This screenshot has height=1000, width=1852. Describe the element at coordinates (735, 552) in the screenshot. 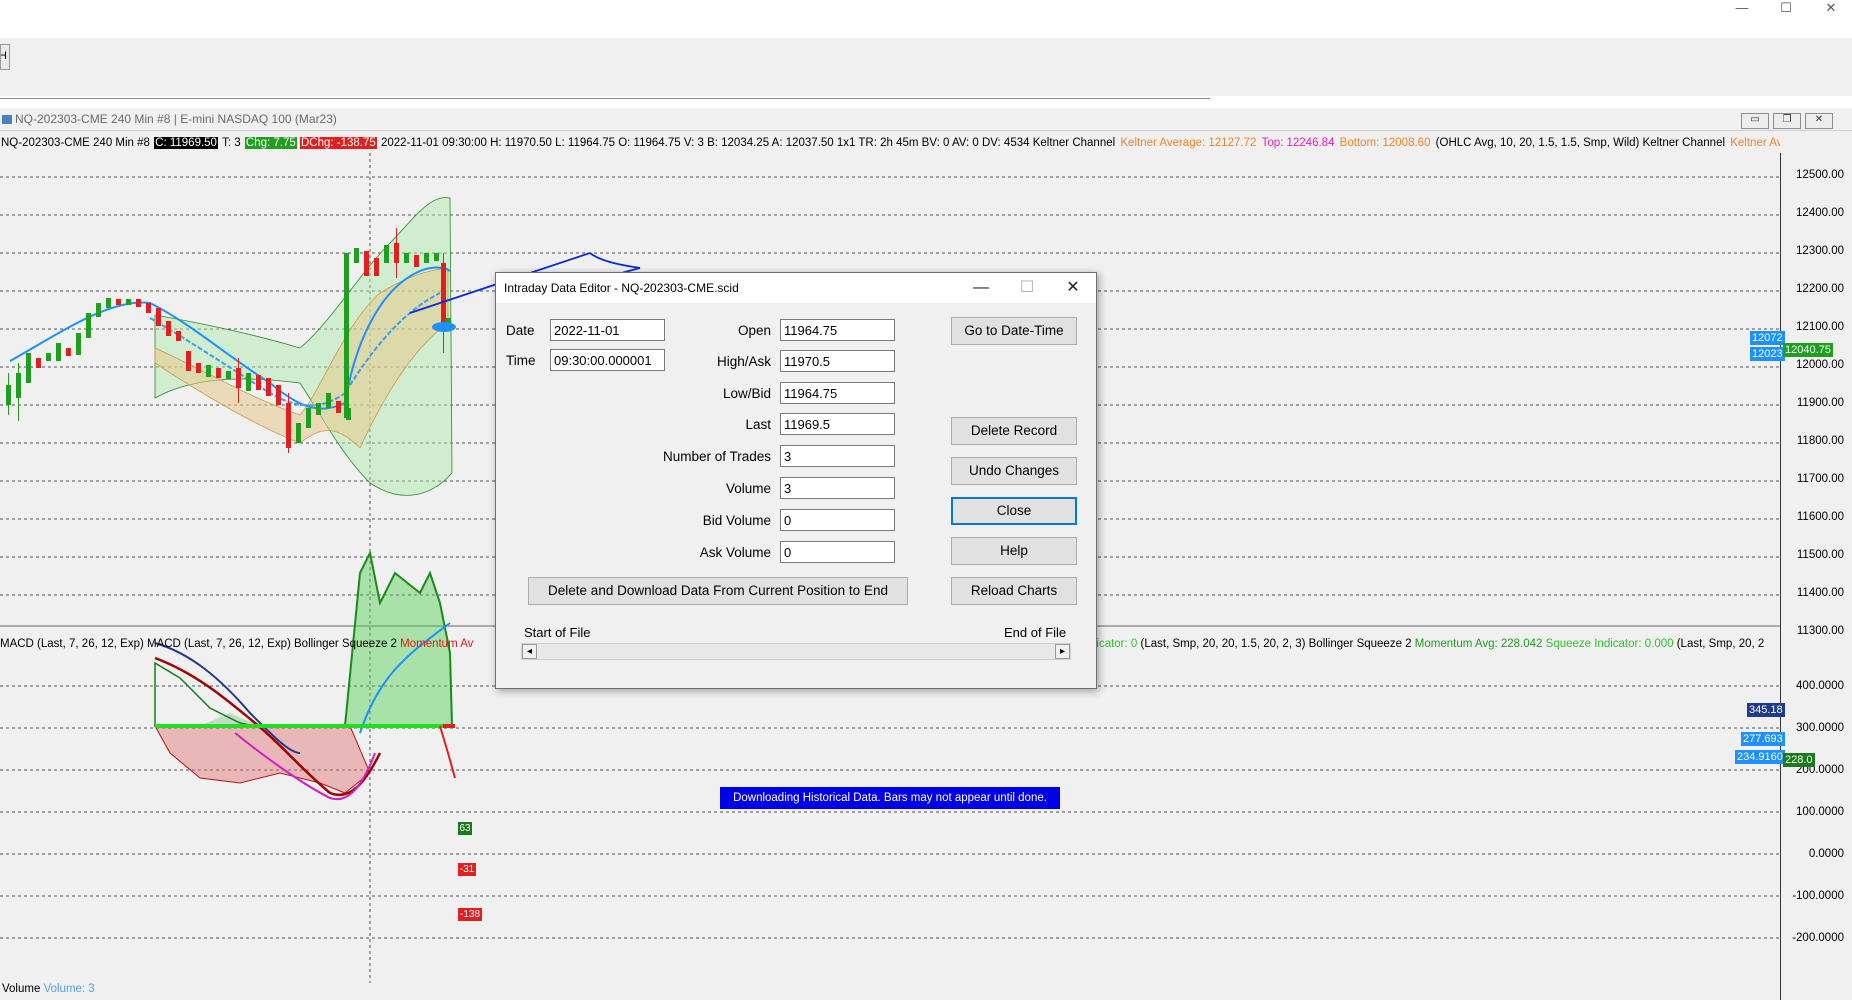

I see `ask-volume-label: Ask Volume` at that location.